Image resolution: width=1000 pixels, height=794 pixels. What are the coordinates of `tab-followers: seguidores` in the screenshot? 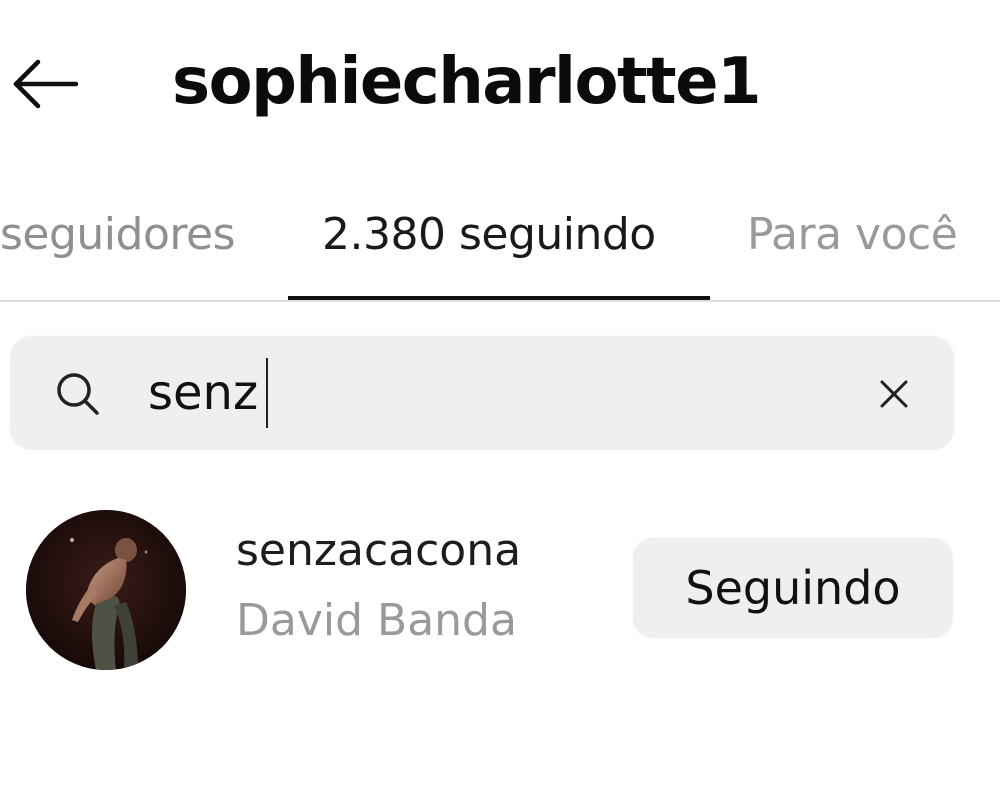 It's located at (118, 235).